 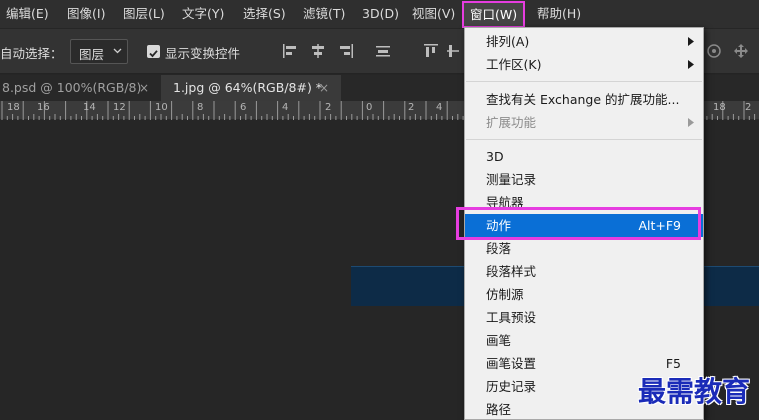 I want to click on ruler-number: 12, so click(x=119, y=107).